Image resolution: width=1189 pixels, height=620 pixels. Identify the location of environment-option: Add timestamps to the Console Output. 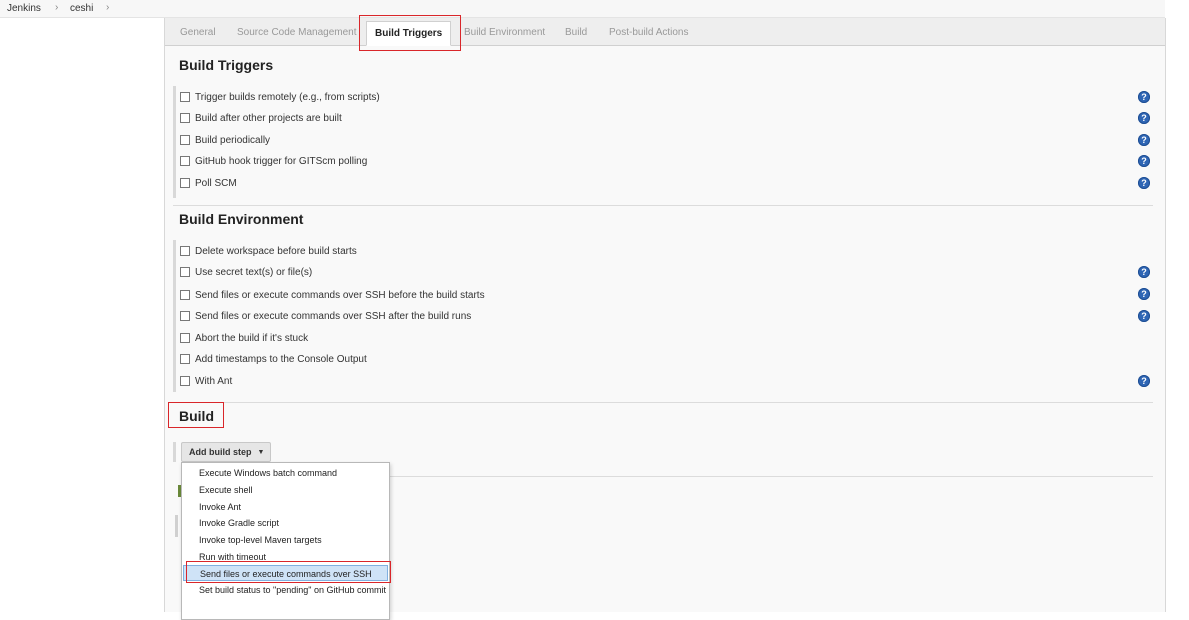
(273, 359).